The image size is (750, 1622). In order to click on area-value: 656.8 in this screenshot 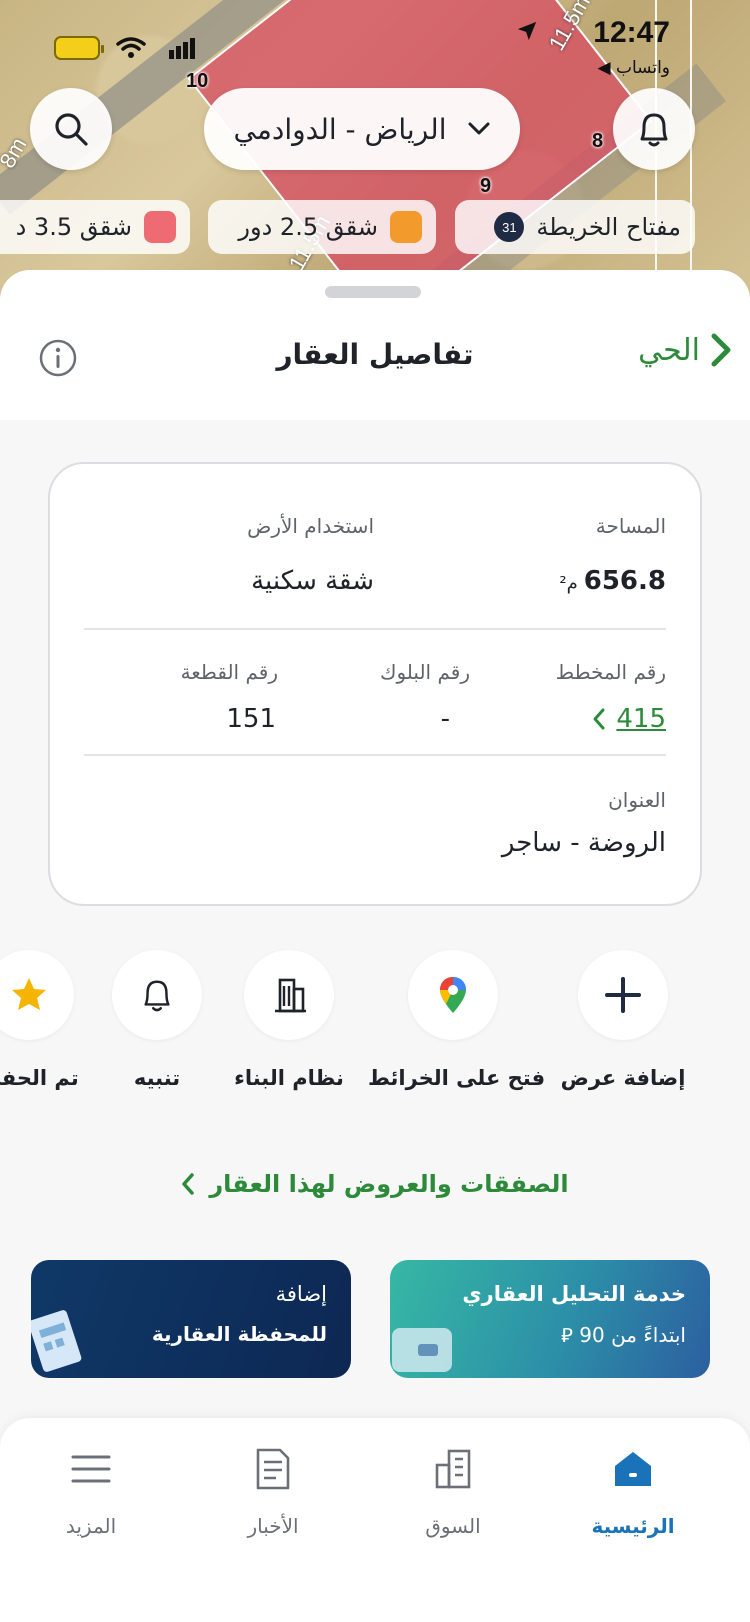, I will do `click(624, 581)`.